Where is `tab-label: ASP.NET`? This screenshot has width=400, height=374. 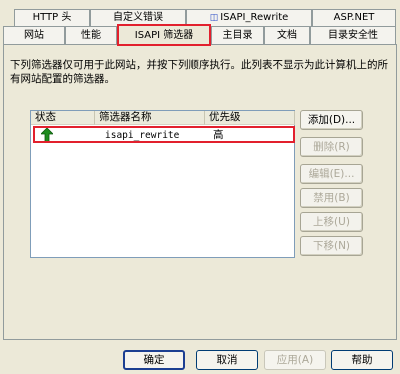 tab-label: ASP.NET is located at coordinates (354, 17).